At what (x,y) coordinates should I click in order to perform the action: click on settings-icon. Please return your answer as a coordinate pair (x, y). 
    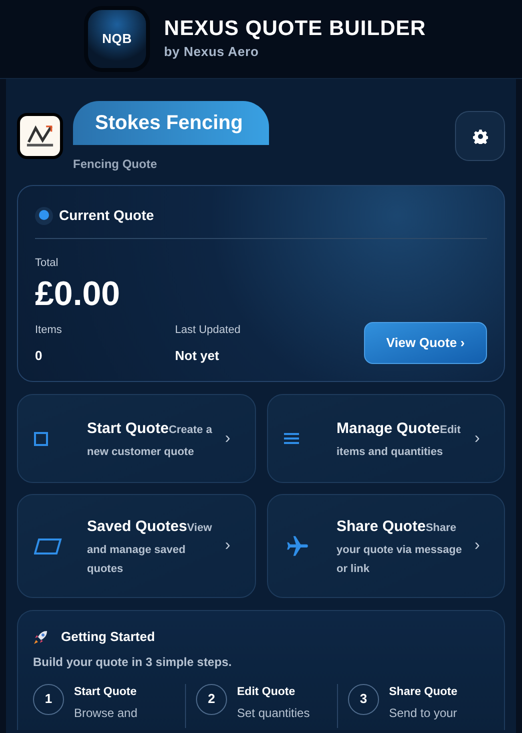
    Looking at the image, I should click on (480, 136).